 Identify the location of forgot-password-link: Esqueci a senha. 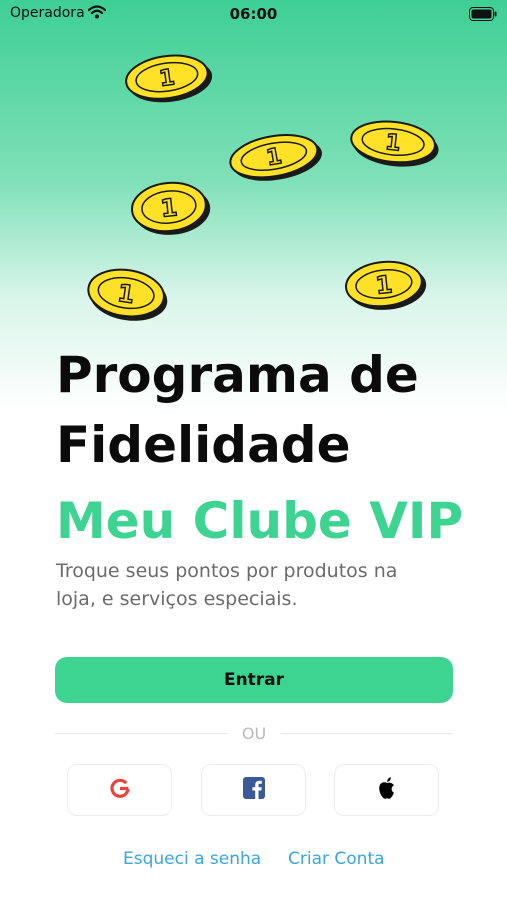
(192, 859).